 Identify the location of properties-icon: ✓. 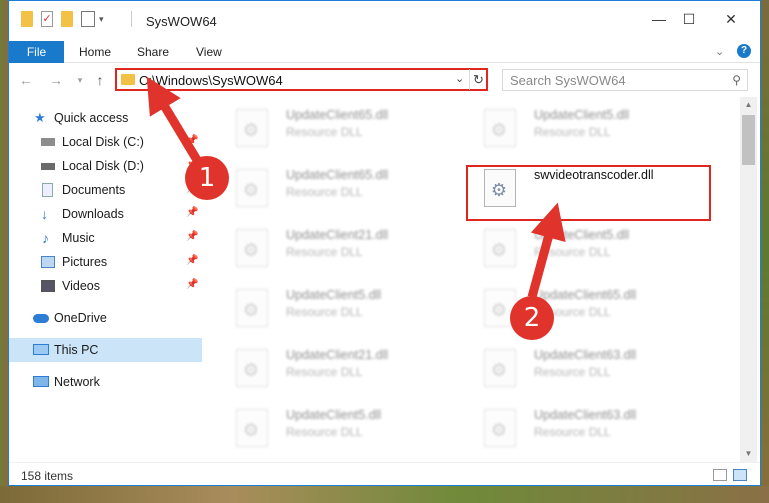
(47, 19).